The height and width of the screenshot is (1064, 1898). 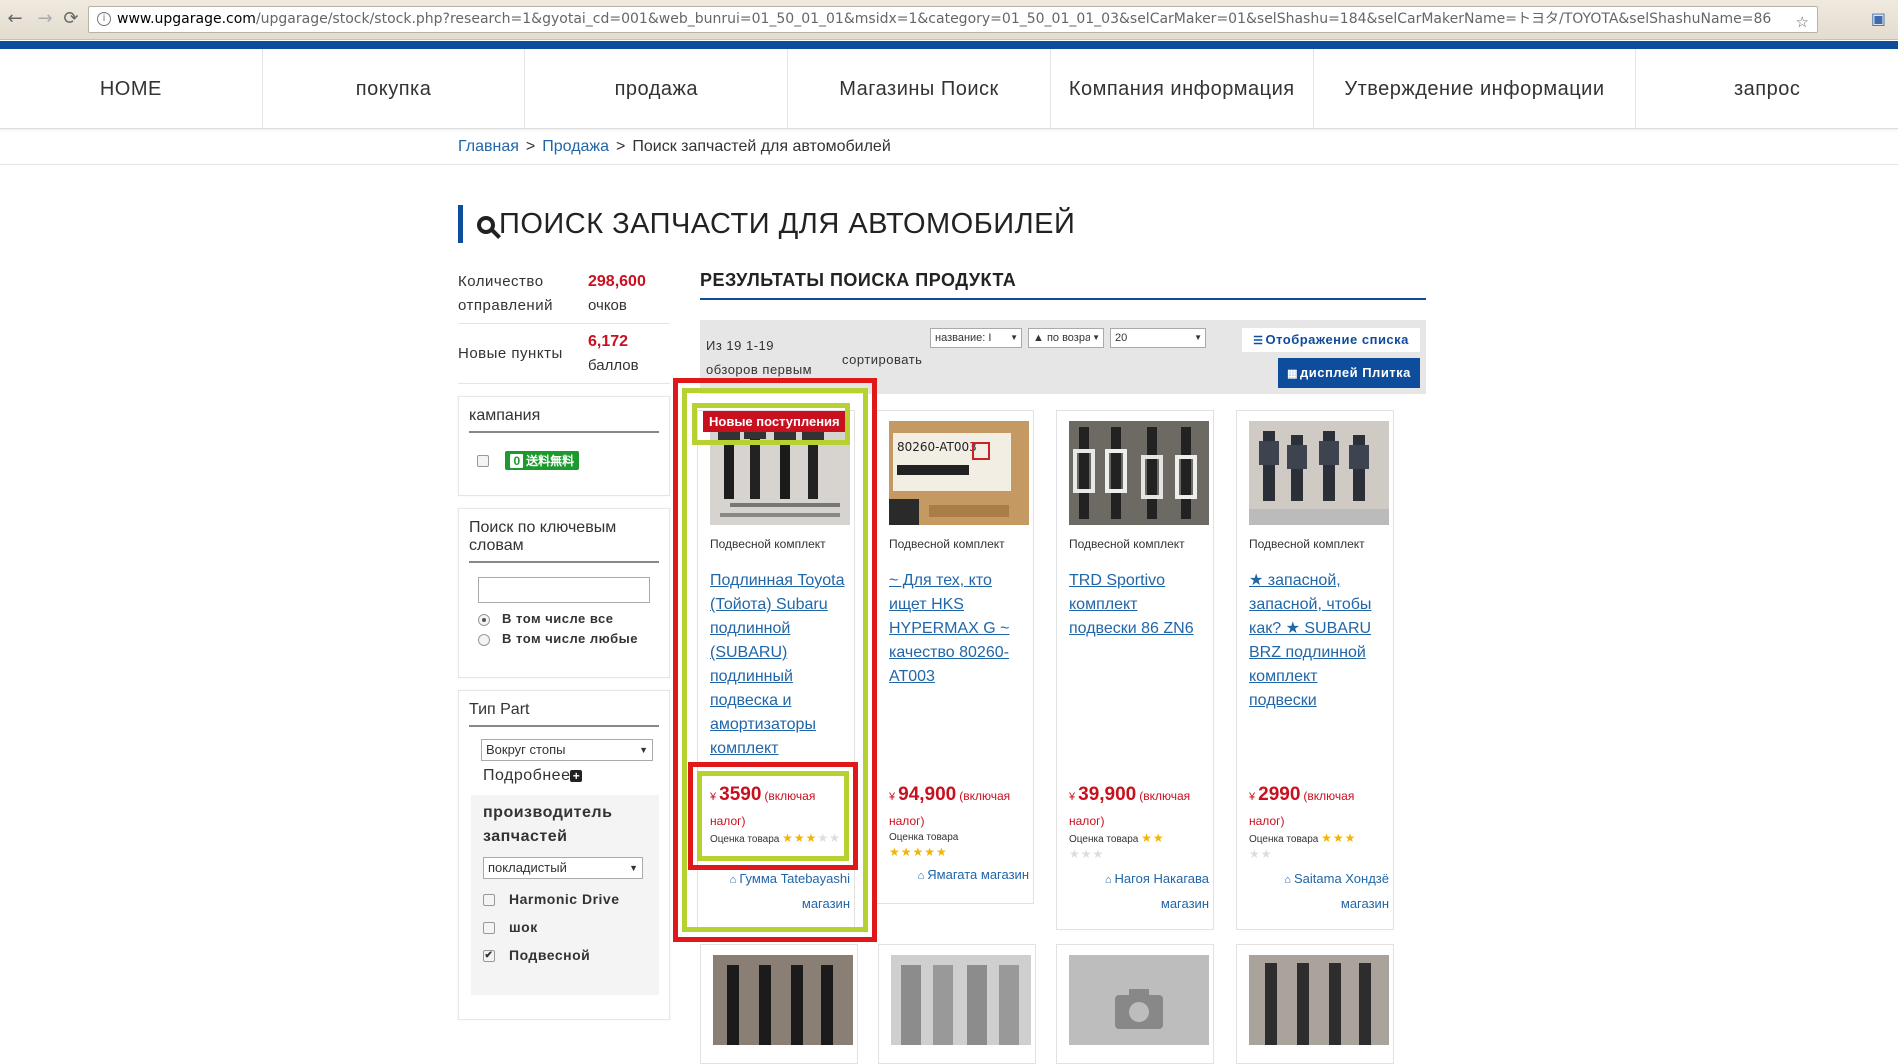 I want to click on shop-link: ⌂ Нагоя Накагава магазин, so click(x=1139, y=891).